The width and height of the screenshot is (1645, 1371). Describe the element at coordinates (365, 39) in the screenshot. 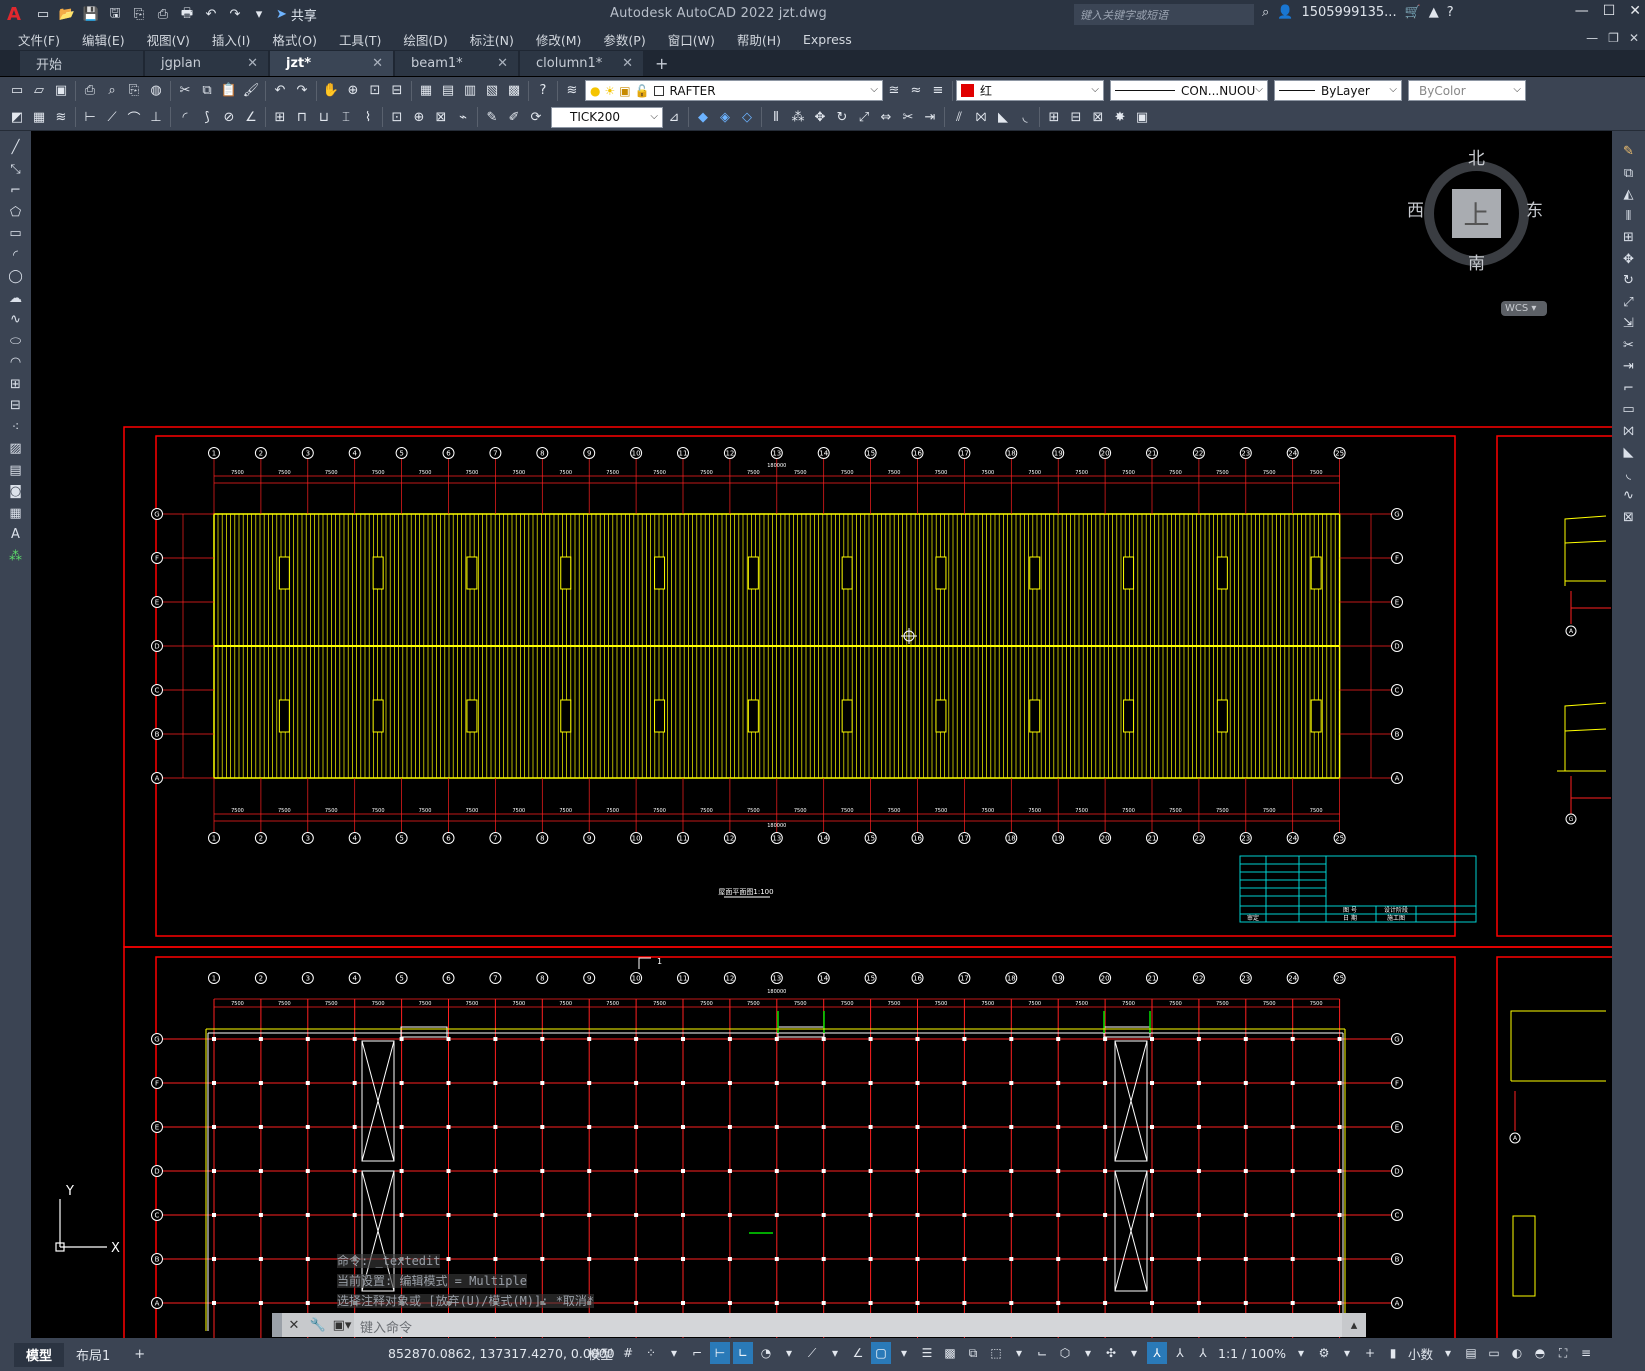

I see `menu-tools: 工具(T)` at that location.